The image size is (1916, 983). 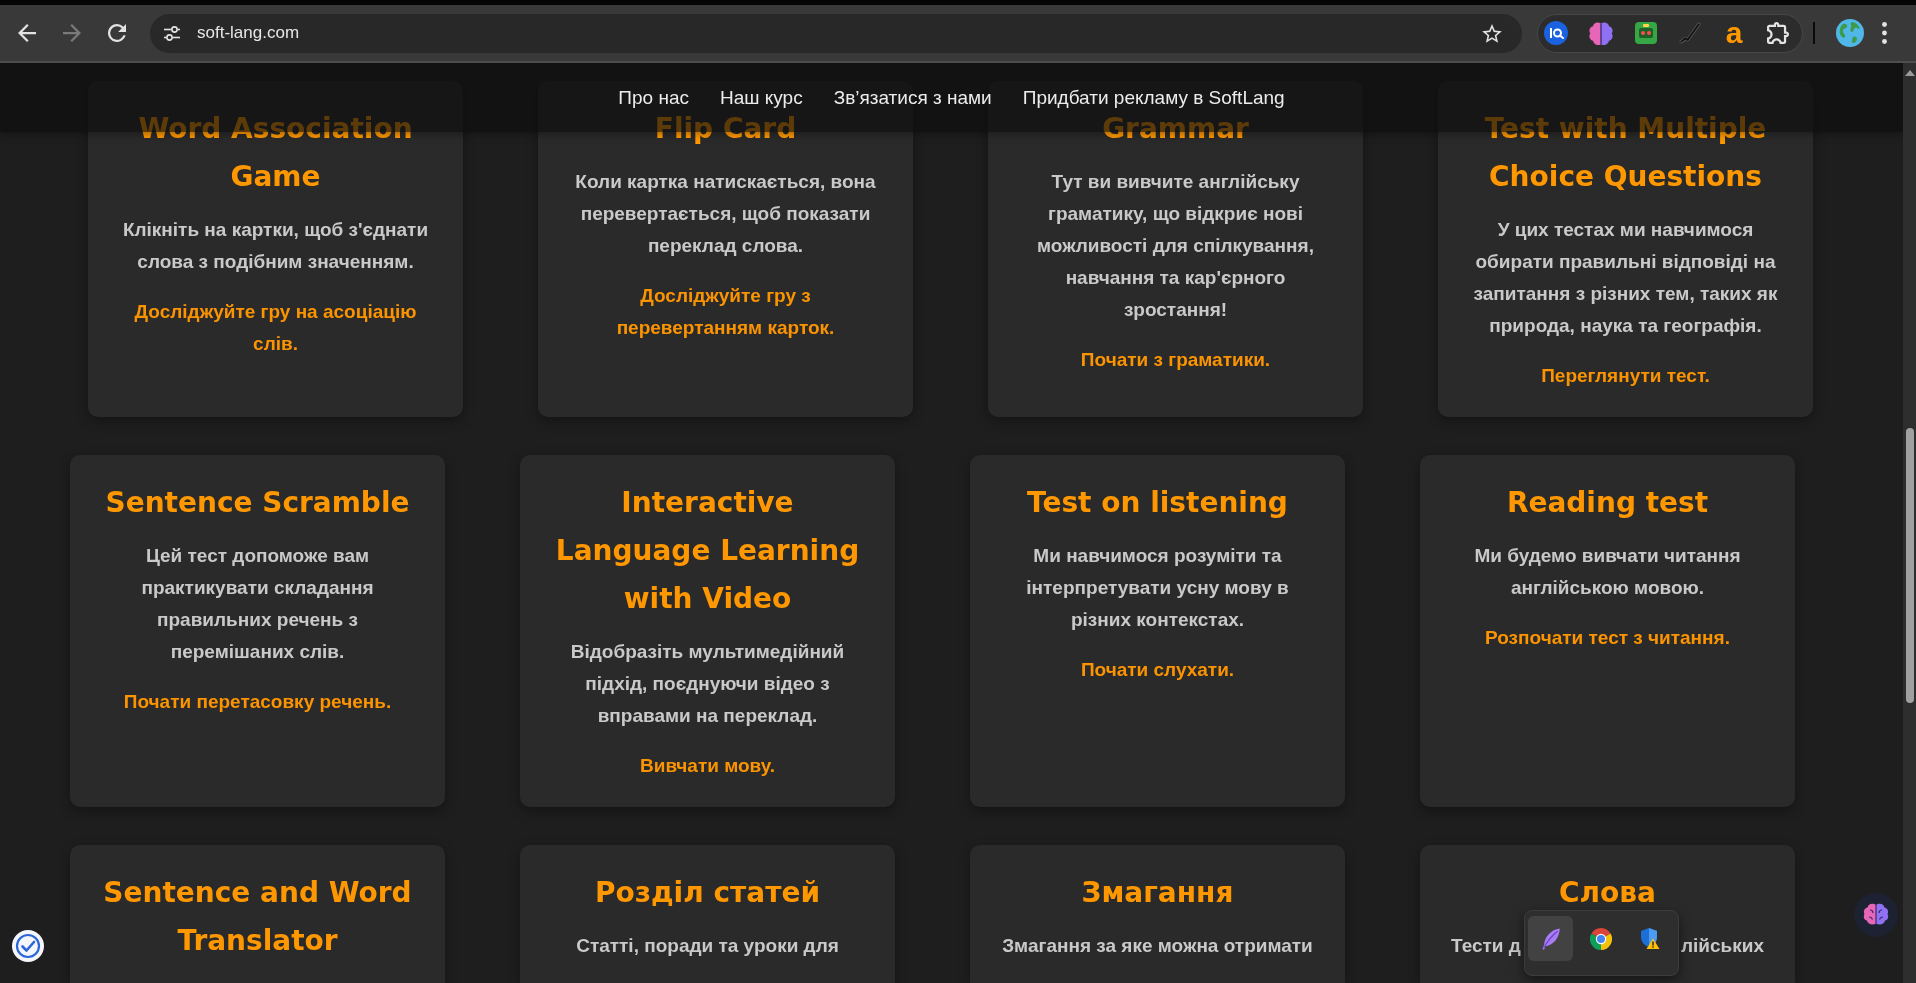 What do you see at coordinates (1646, 33) in the screenshot?
I see `robot-face-icon` at bounding box center [1646, 33].